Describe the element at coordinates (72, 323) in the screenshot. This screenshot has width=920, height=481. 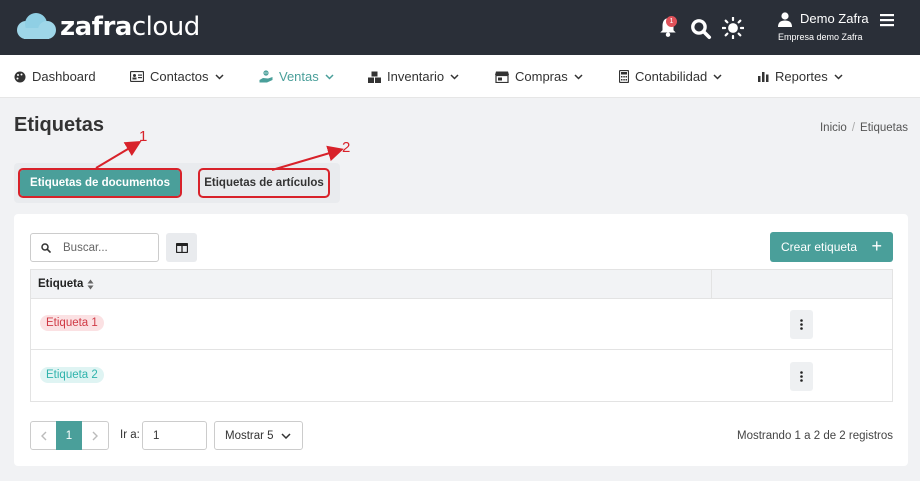
I see `tag-badge: Etiqueta 1` at that location.